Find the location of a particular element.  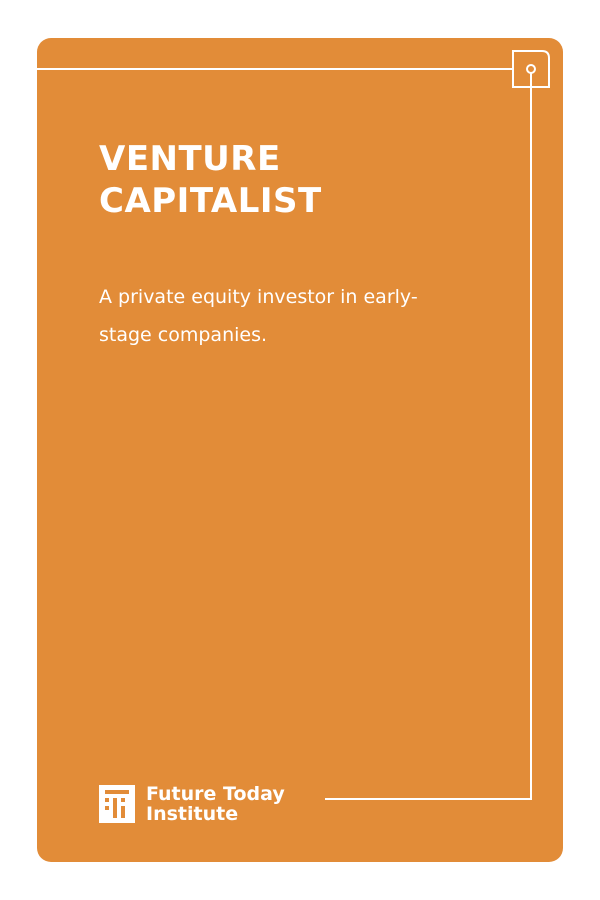

brand-name: Future Today Institute is located at coordinates (215, 804).